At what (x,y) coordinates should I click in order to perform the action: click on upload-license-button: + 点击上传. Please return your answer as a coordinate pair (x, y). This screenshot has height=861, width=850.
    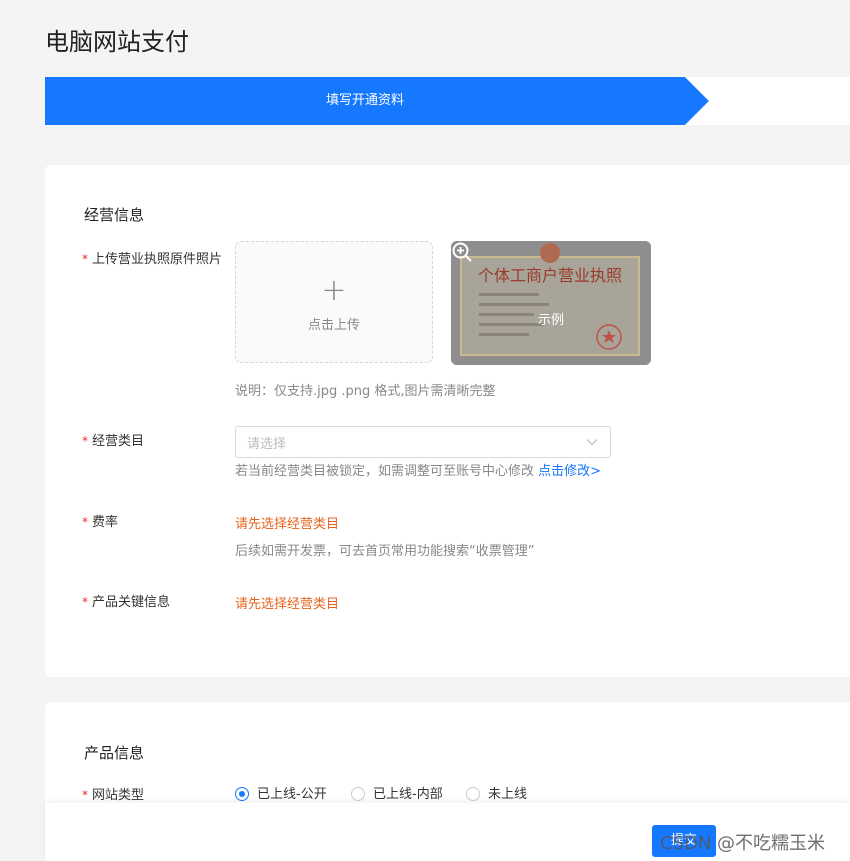
    Looking at the image, I should click on (334, 302).